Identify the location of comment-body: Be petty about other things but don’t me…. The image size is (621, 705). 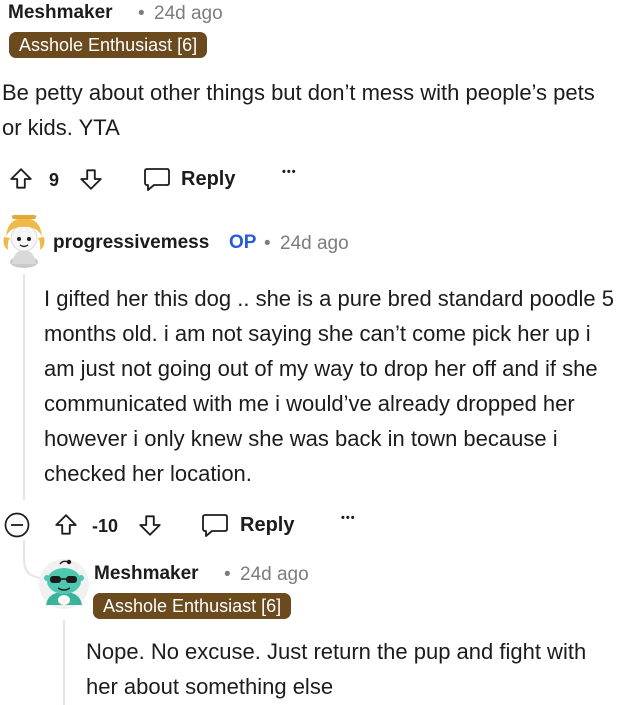
(298, 110).